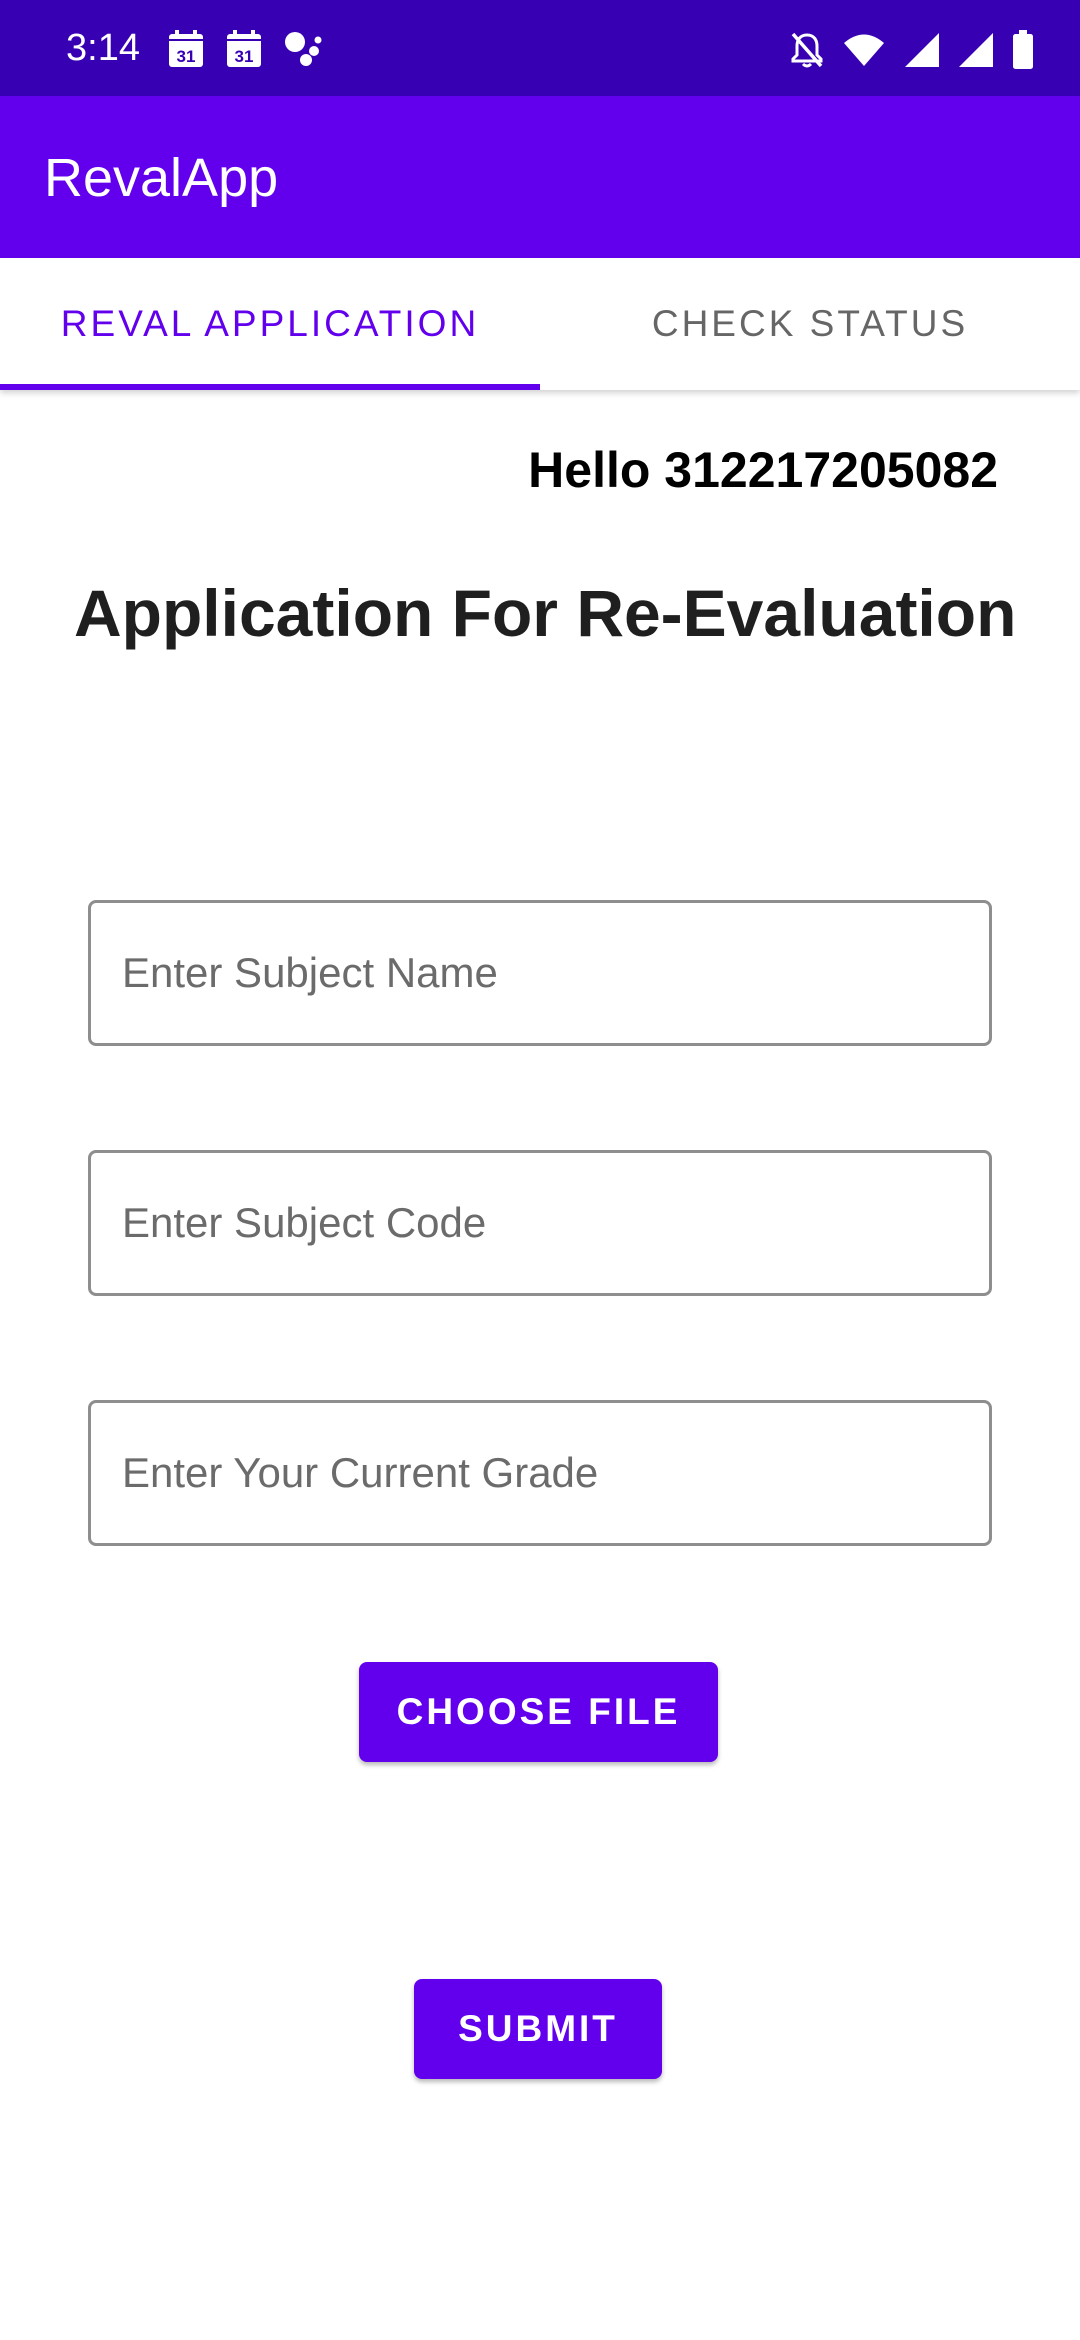  Describe the element at coordinates (103, 48) in the screenshot. I see `status-time: 3:14` at that location.